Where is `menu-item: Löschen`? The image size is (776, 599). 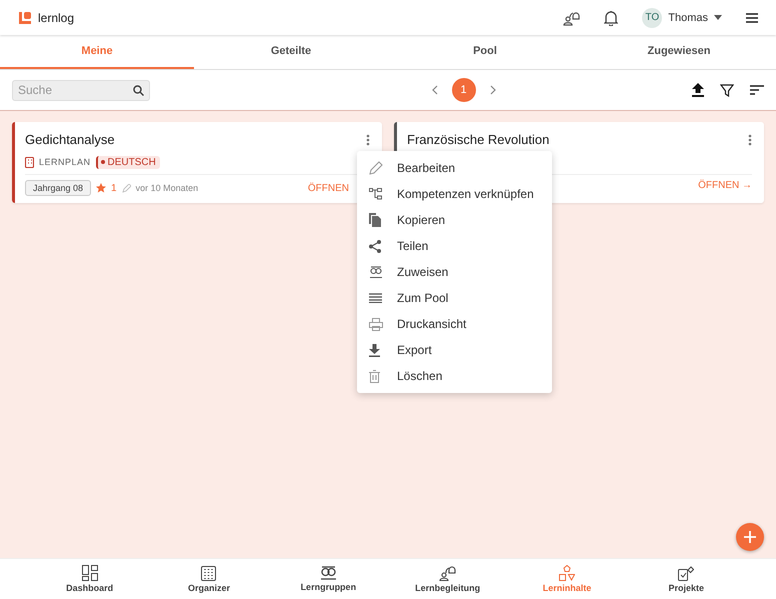 menu-item: Löschen is located at coordinates (454, 376).